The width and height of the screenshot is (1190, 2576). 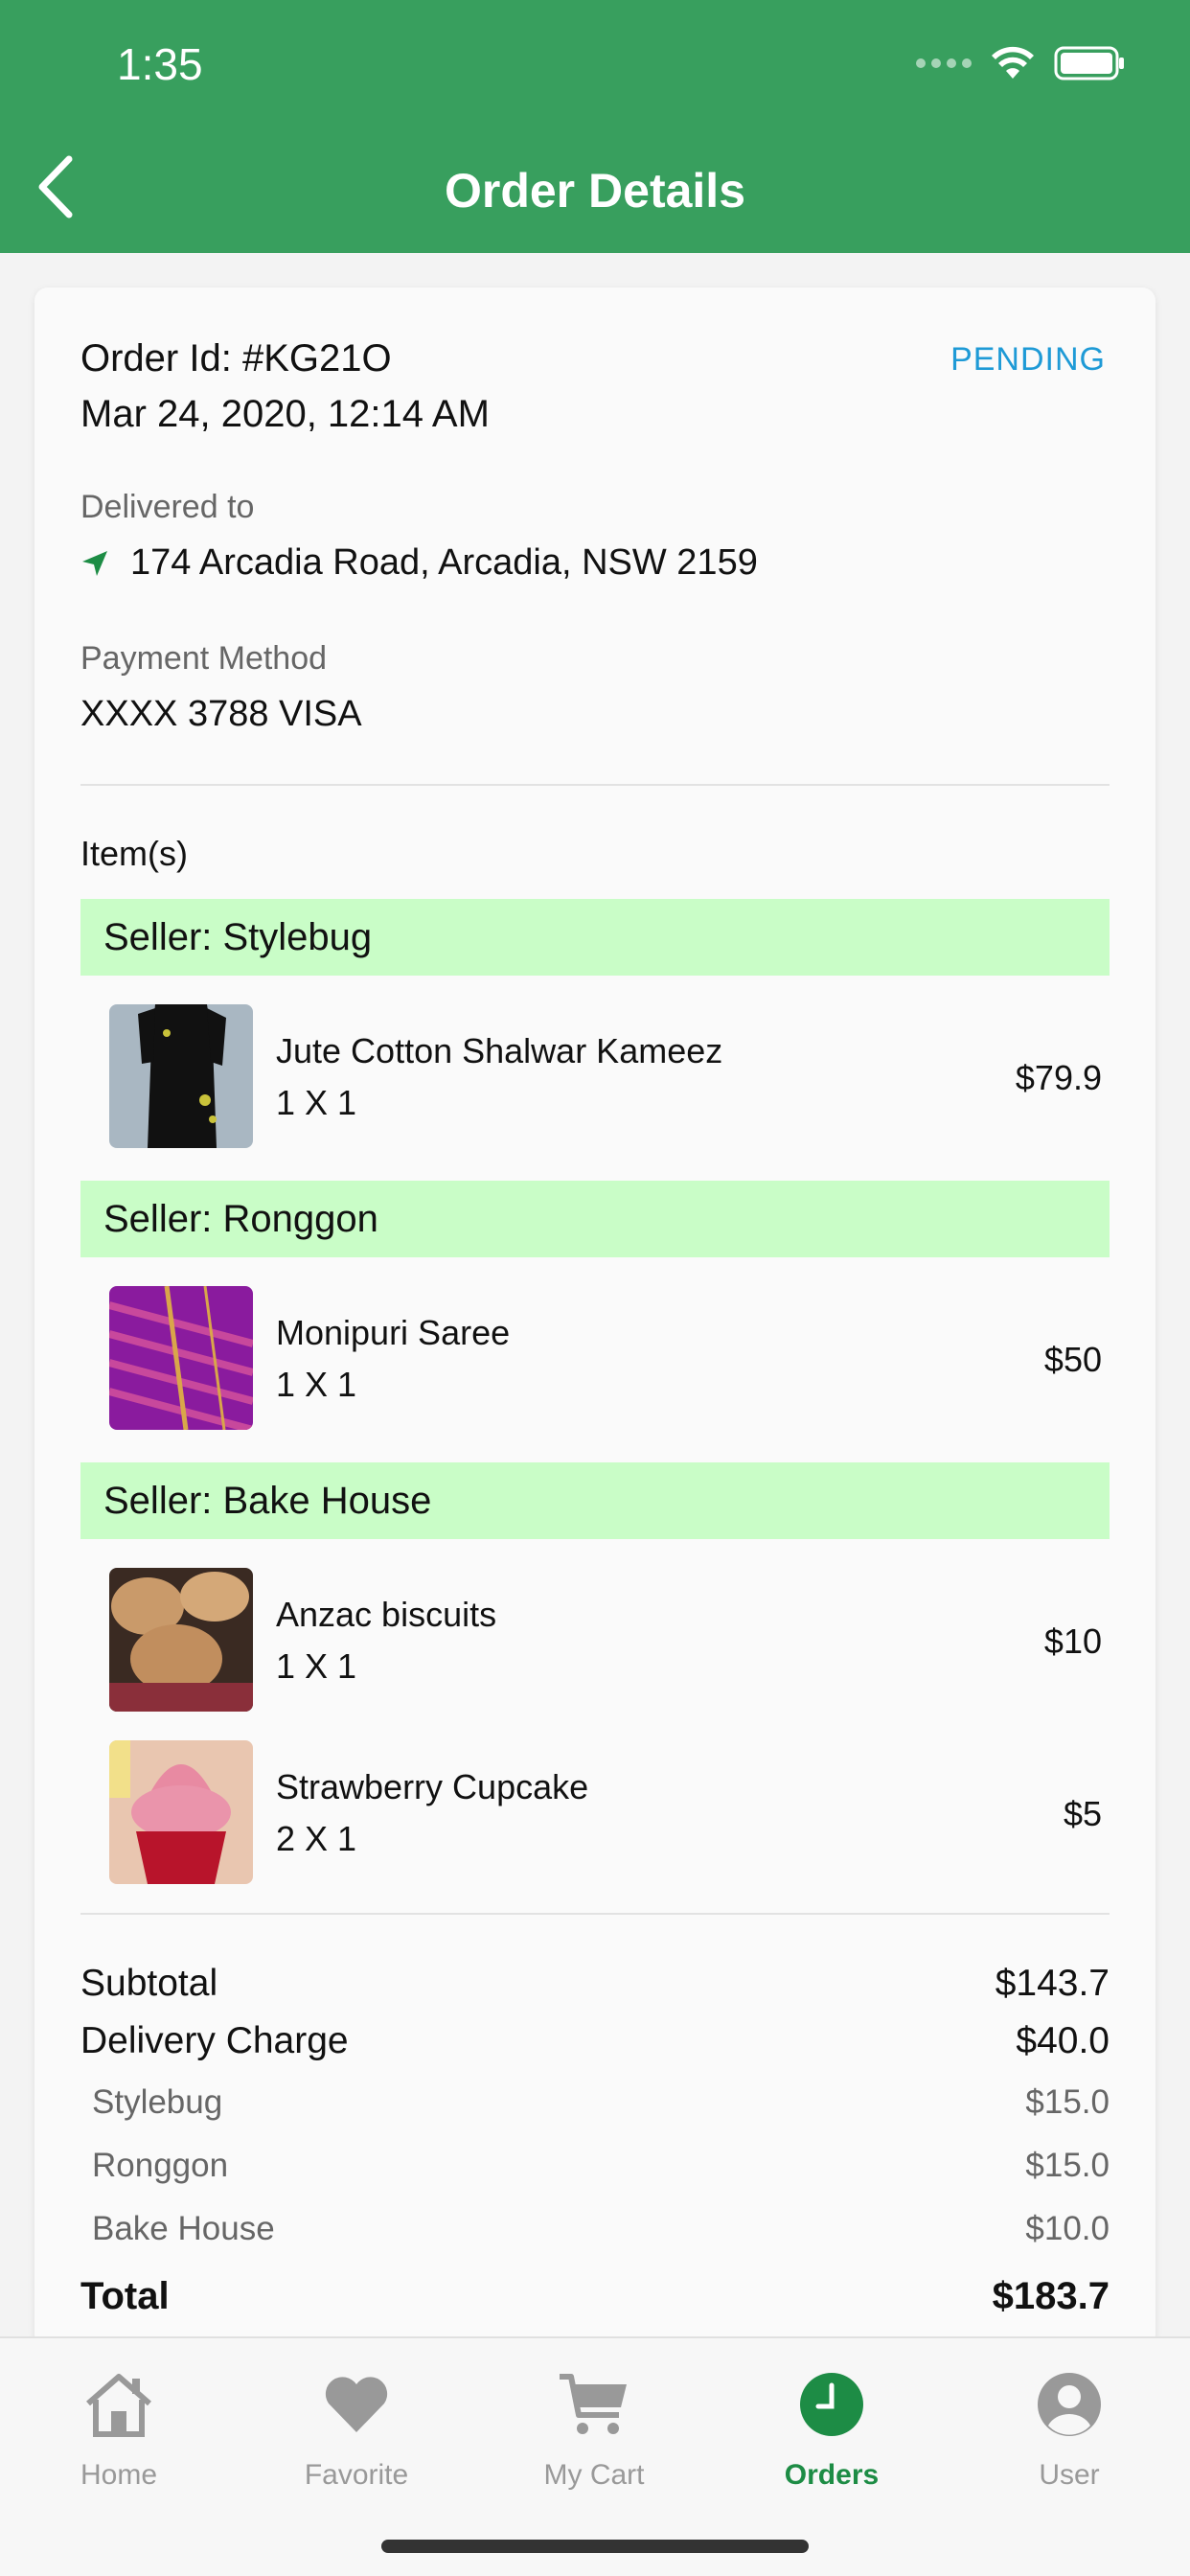 I want to click on location-arrow-icon, so click(x=95, y=563).